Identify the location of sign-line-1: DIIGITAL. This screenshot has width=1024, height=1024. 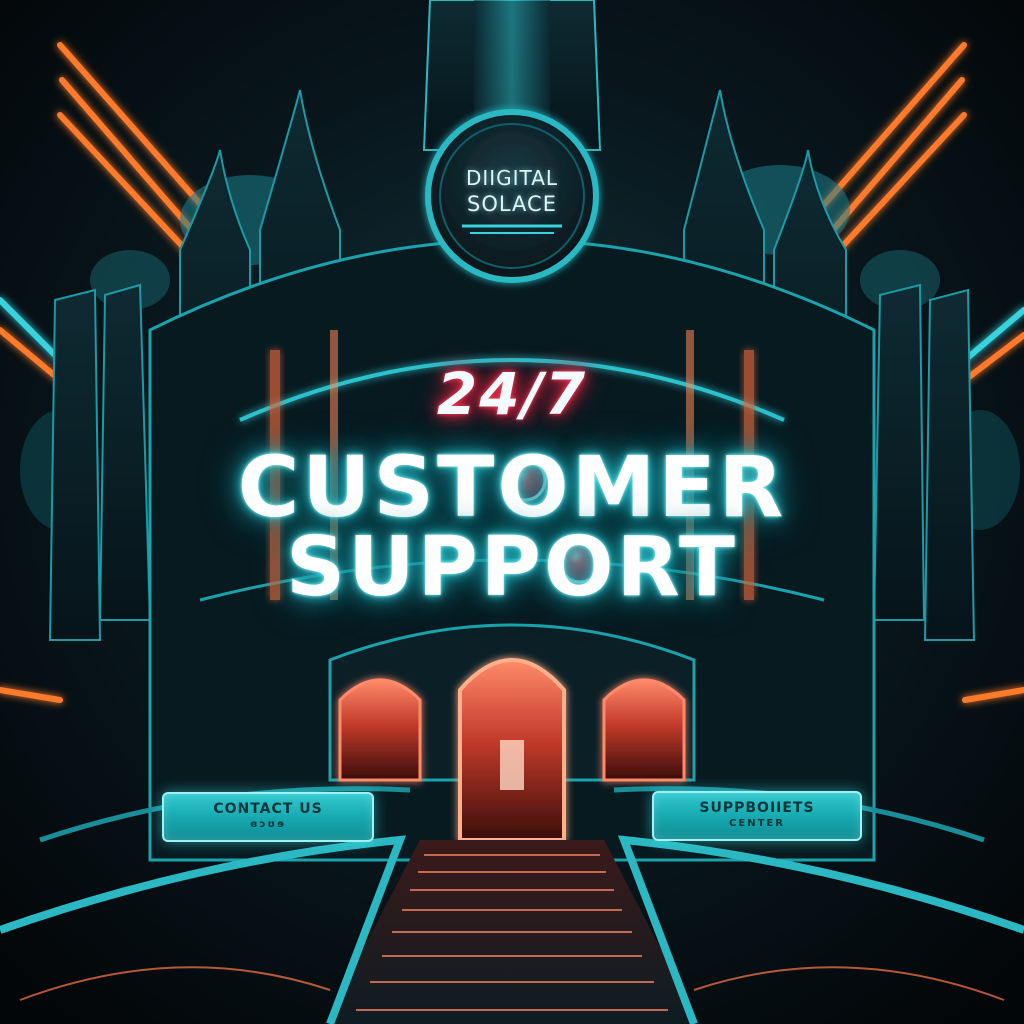
(512, 178).